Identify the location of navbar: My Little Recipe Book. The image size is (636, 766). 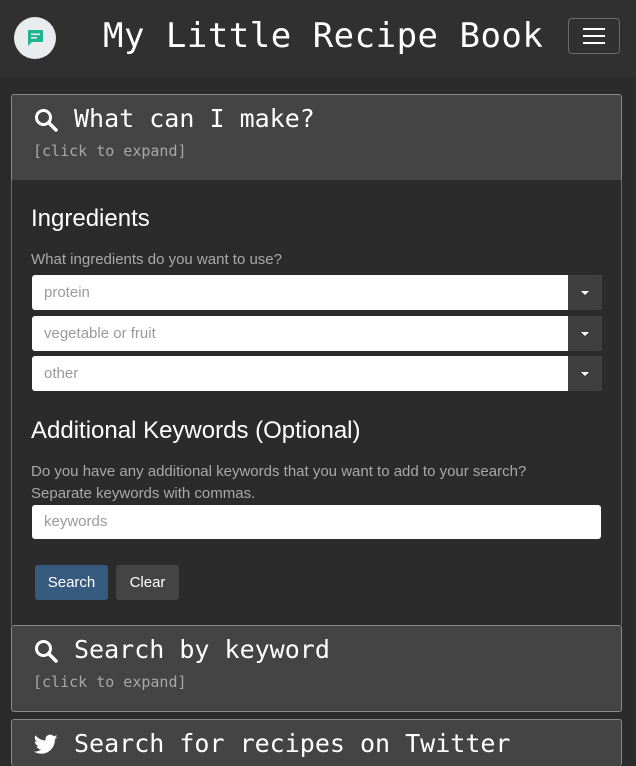
(318, 38).